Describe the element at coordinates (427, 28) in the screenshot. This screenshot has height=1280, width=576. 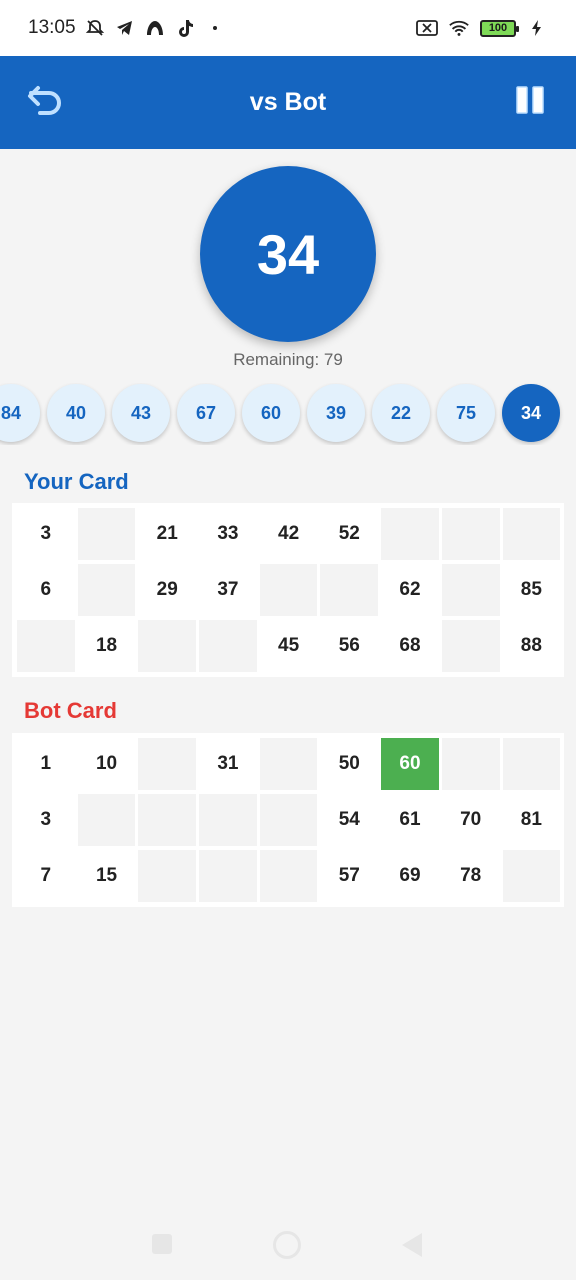
I see `no-sim-icon` at that location.